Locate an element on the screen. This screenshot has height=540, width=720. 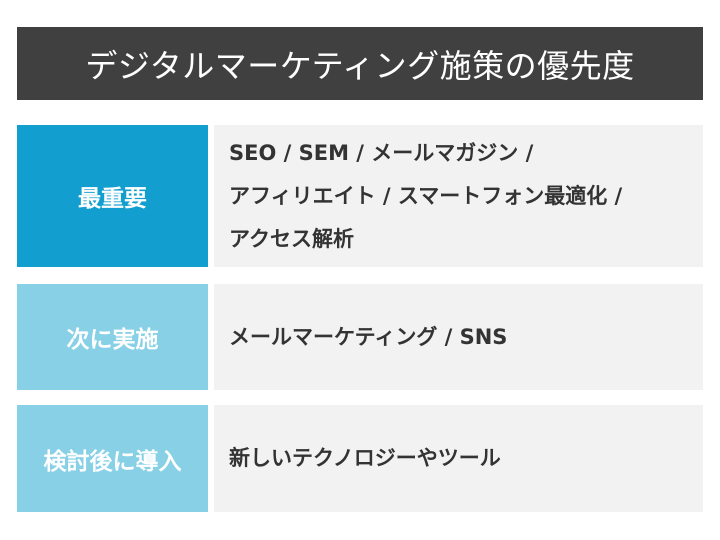
priority-content: 新しいテクノロジーやツール is located at coordinates (458, 458).